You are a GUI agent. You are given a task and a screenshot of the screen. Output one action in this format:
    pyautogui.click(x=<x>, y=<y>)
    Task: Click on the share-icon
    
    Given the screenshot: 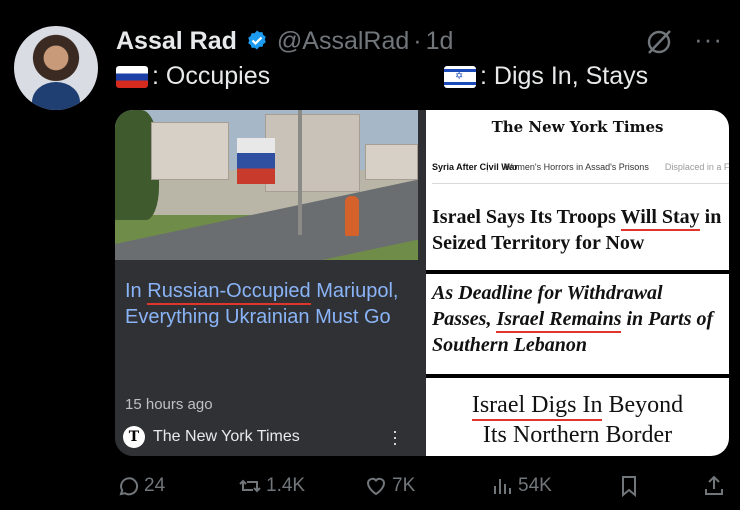 What is the action you would take?
    pyautogui.click(x=714, y=485)
    